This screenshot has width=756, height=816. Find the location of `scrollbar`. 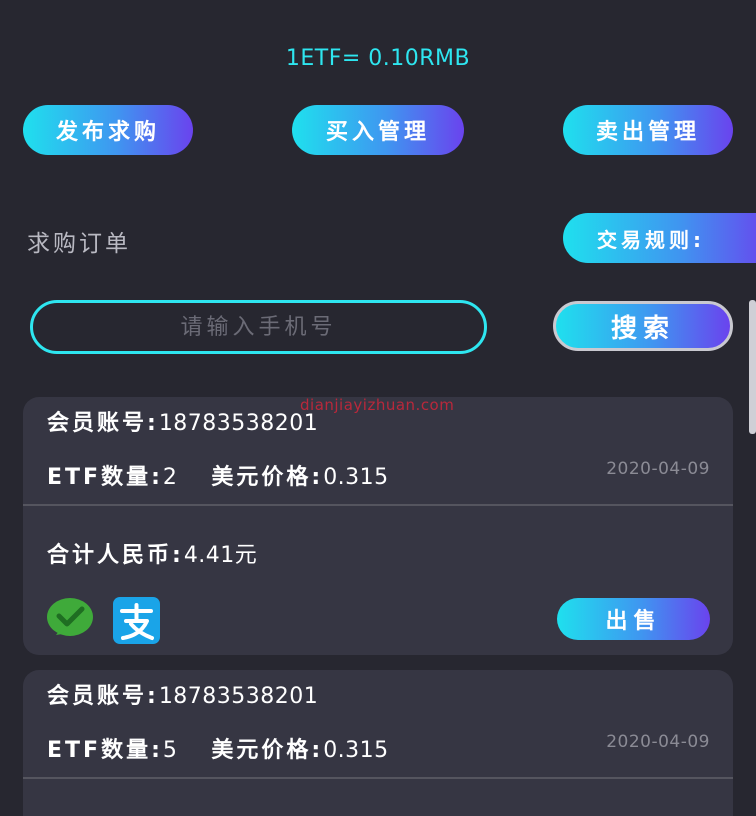

scrollbar is located at coordinates (752, 367).